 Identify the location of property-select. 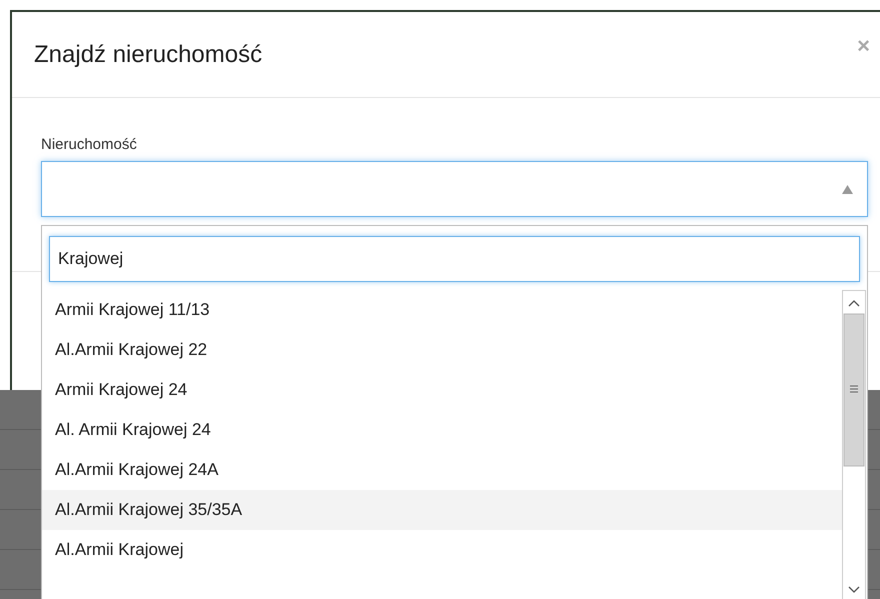
(454, 189).